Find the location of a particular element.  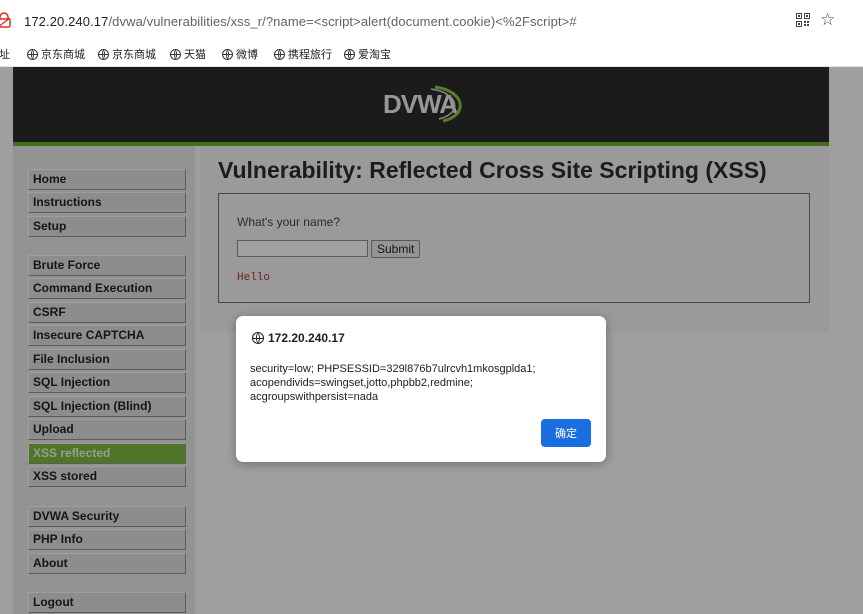

not-secure-icon is located at coordinates (5, 20).